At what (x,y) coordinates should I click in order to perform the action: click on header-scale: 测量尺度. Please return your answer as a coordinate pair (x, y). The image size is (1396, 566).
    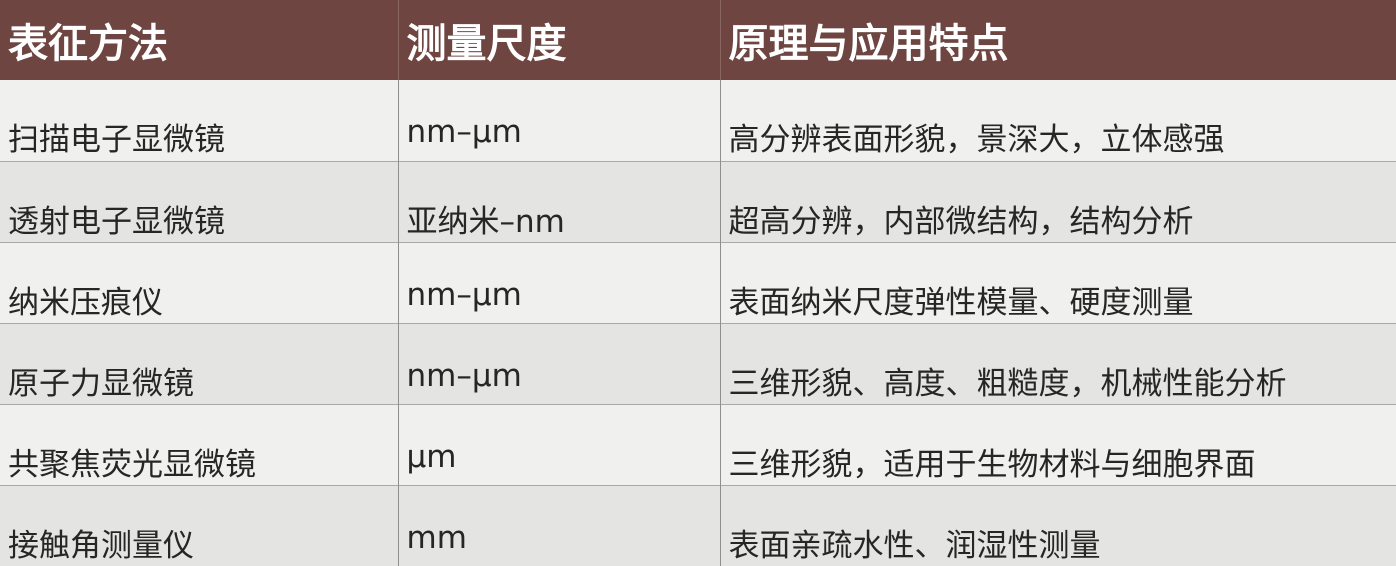
    Looking at the image, I should click on (558, 40).